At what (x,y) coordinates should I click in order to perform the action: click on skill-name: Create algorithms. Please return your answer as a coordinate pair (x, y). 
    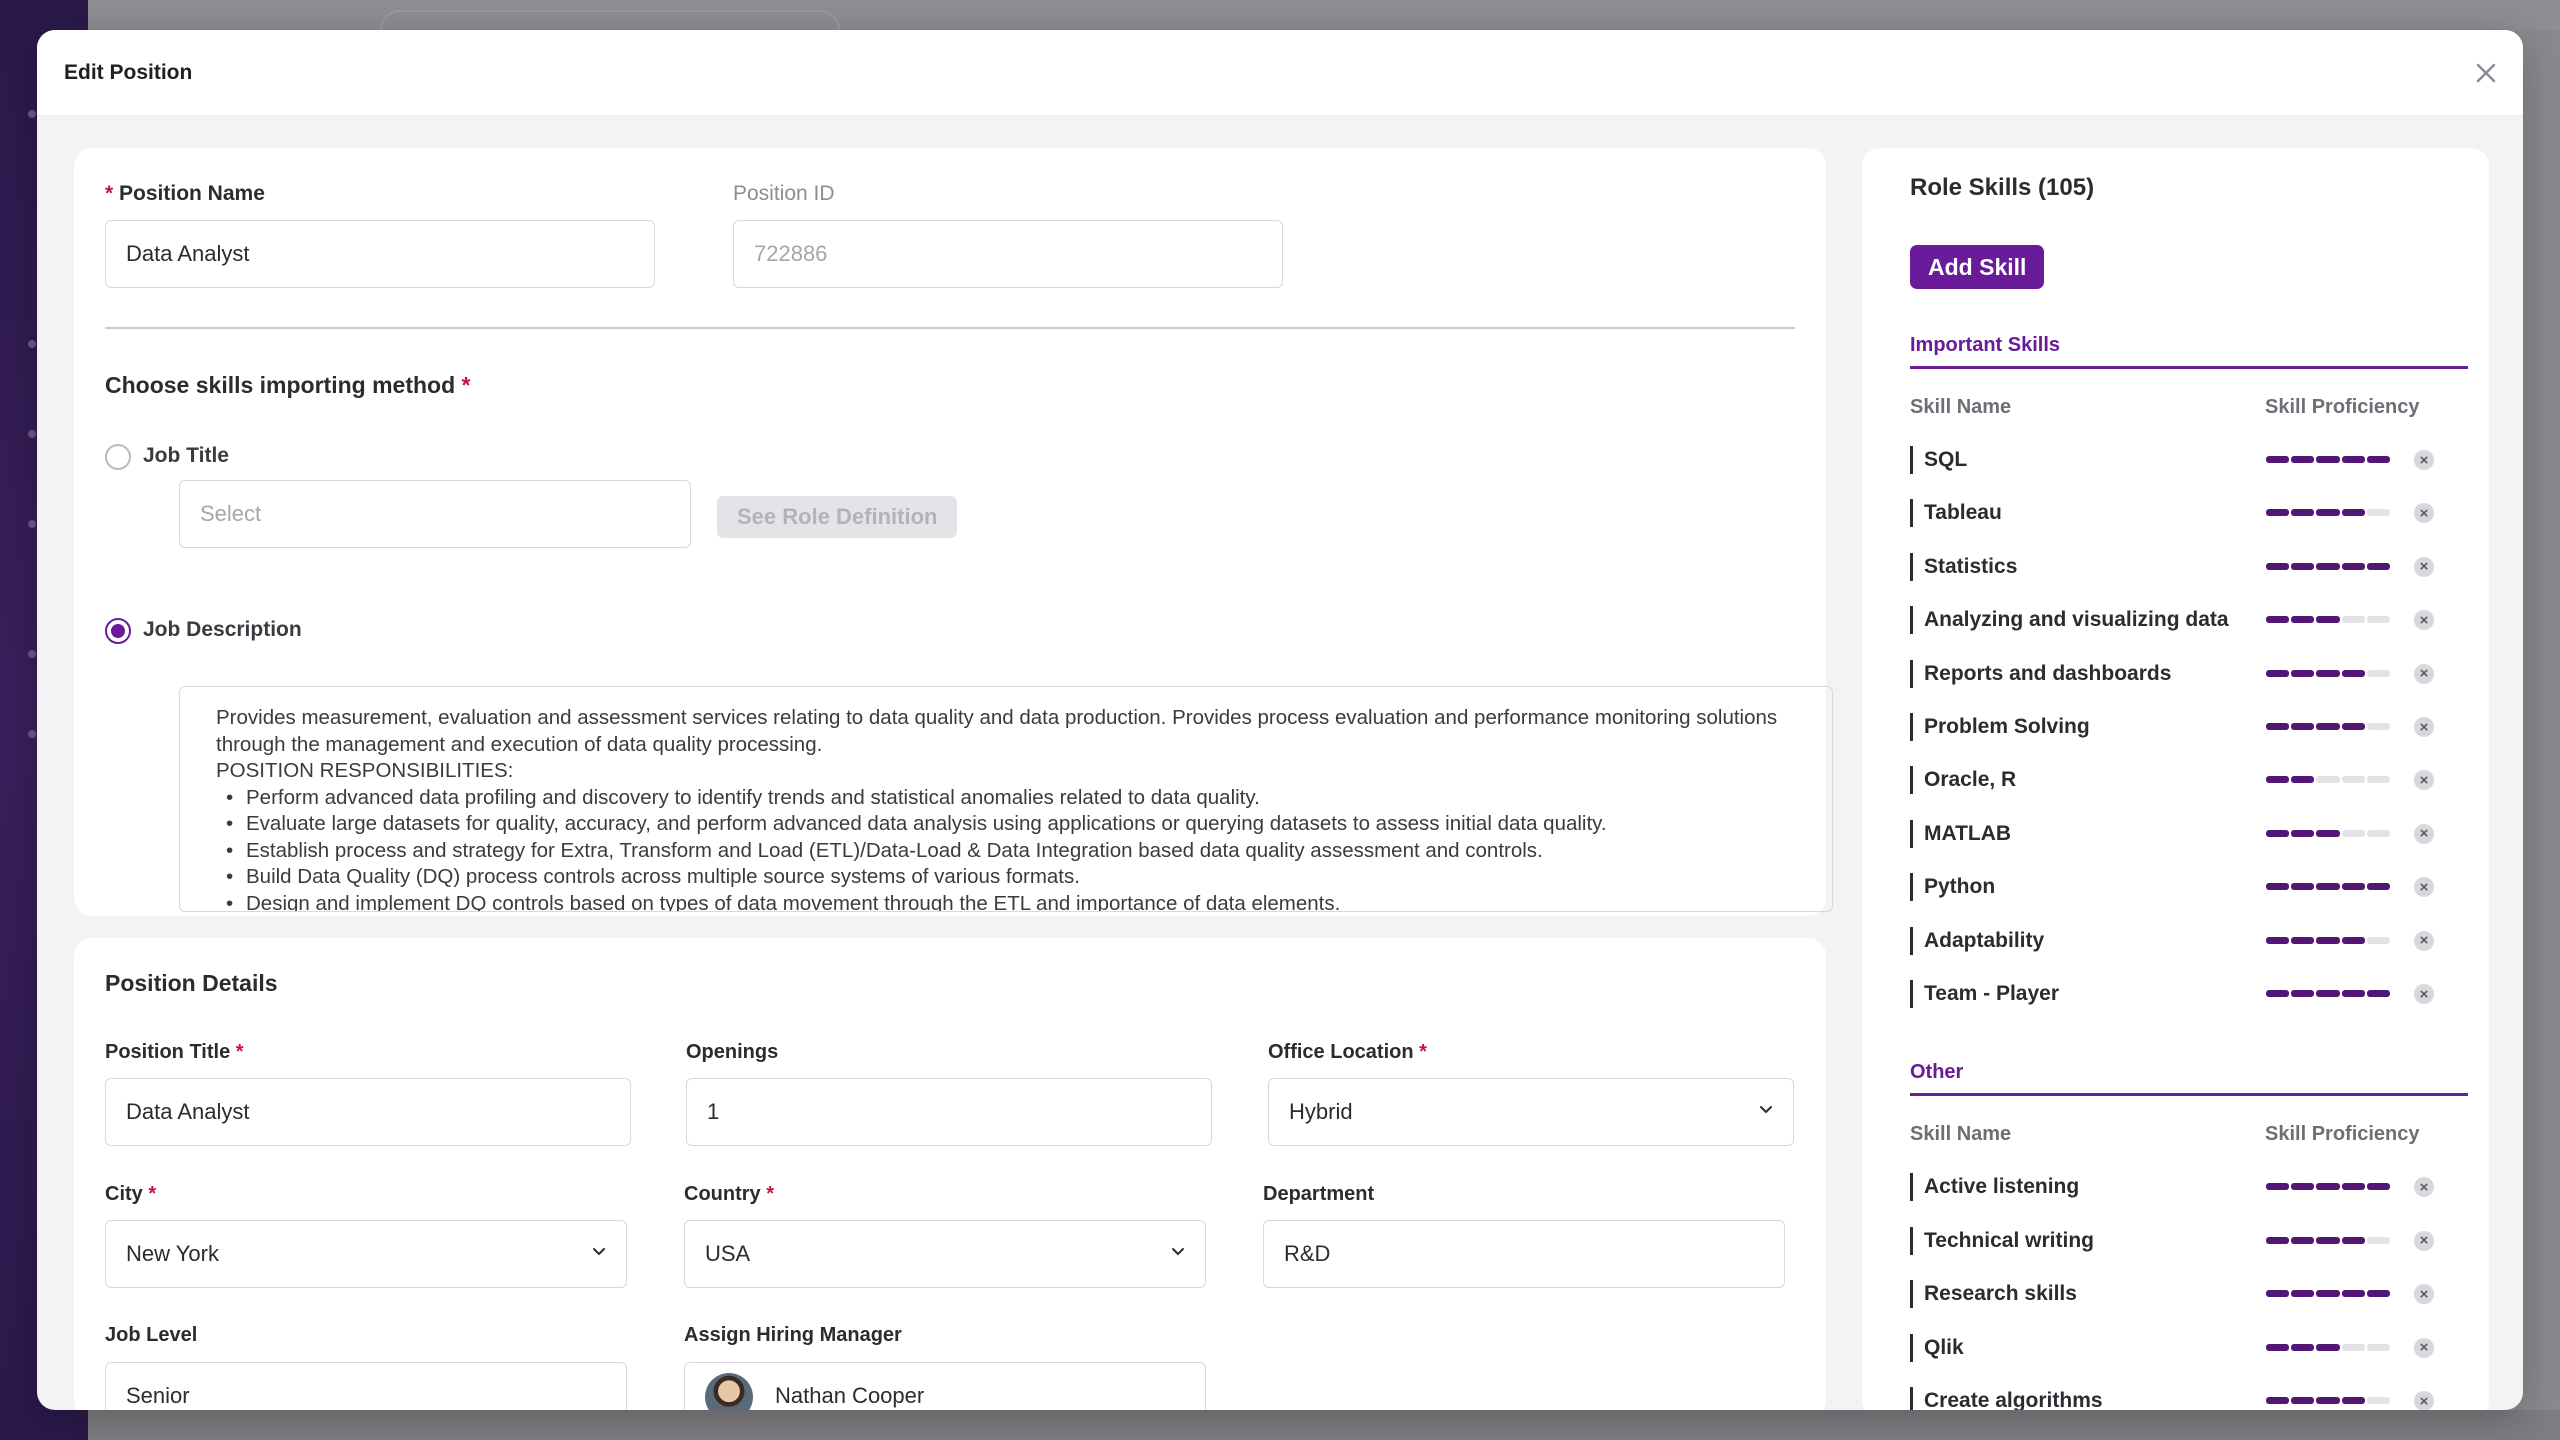
    Looking at the image, I should click on (2013, 1399).